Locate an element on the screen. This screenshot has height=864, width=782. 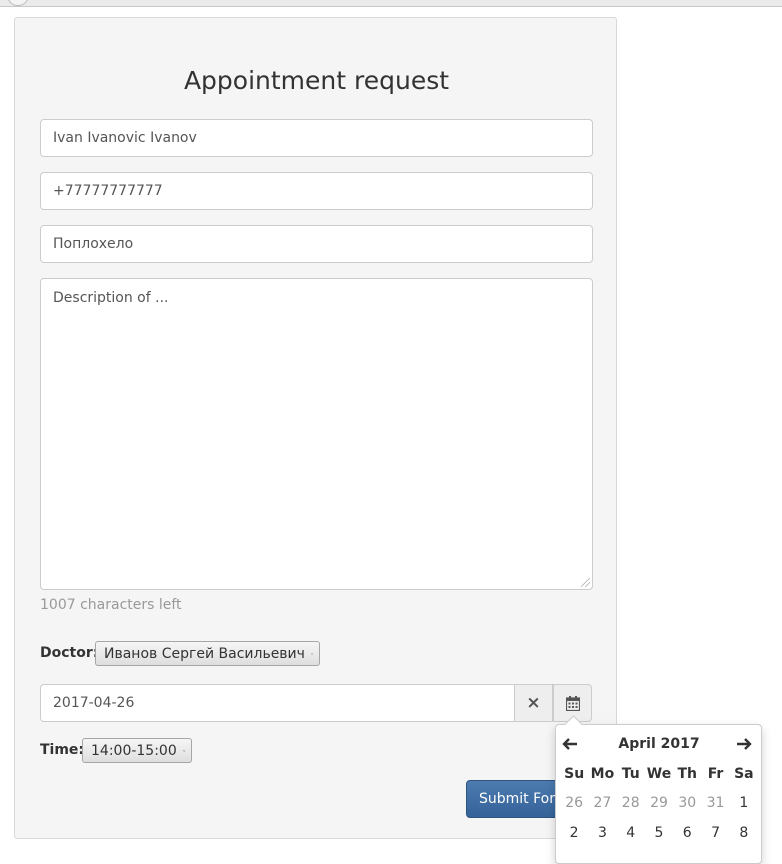
doctor-select-value: Иванов Сергей Васильевич is located at coordinates (204, 653).